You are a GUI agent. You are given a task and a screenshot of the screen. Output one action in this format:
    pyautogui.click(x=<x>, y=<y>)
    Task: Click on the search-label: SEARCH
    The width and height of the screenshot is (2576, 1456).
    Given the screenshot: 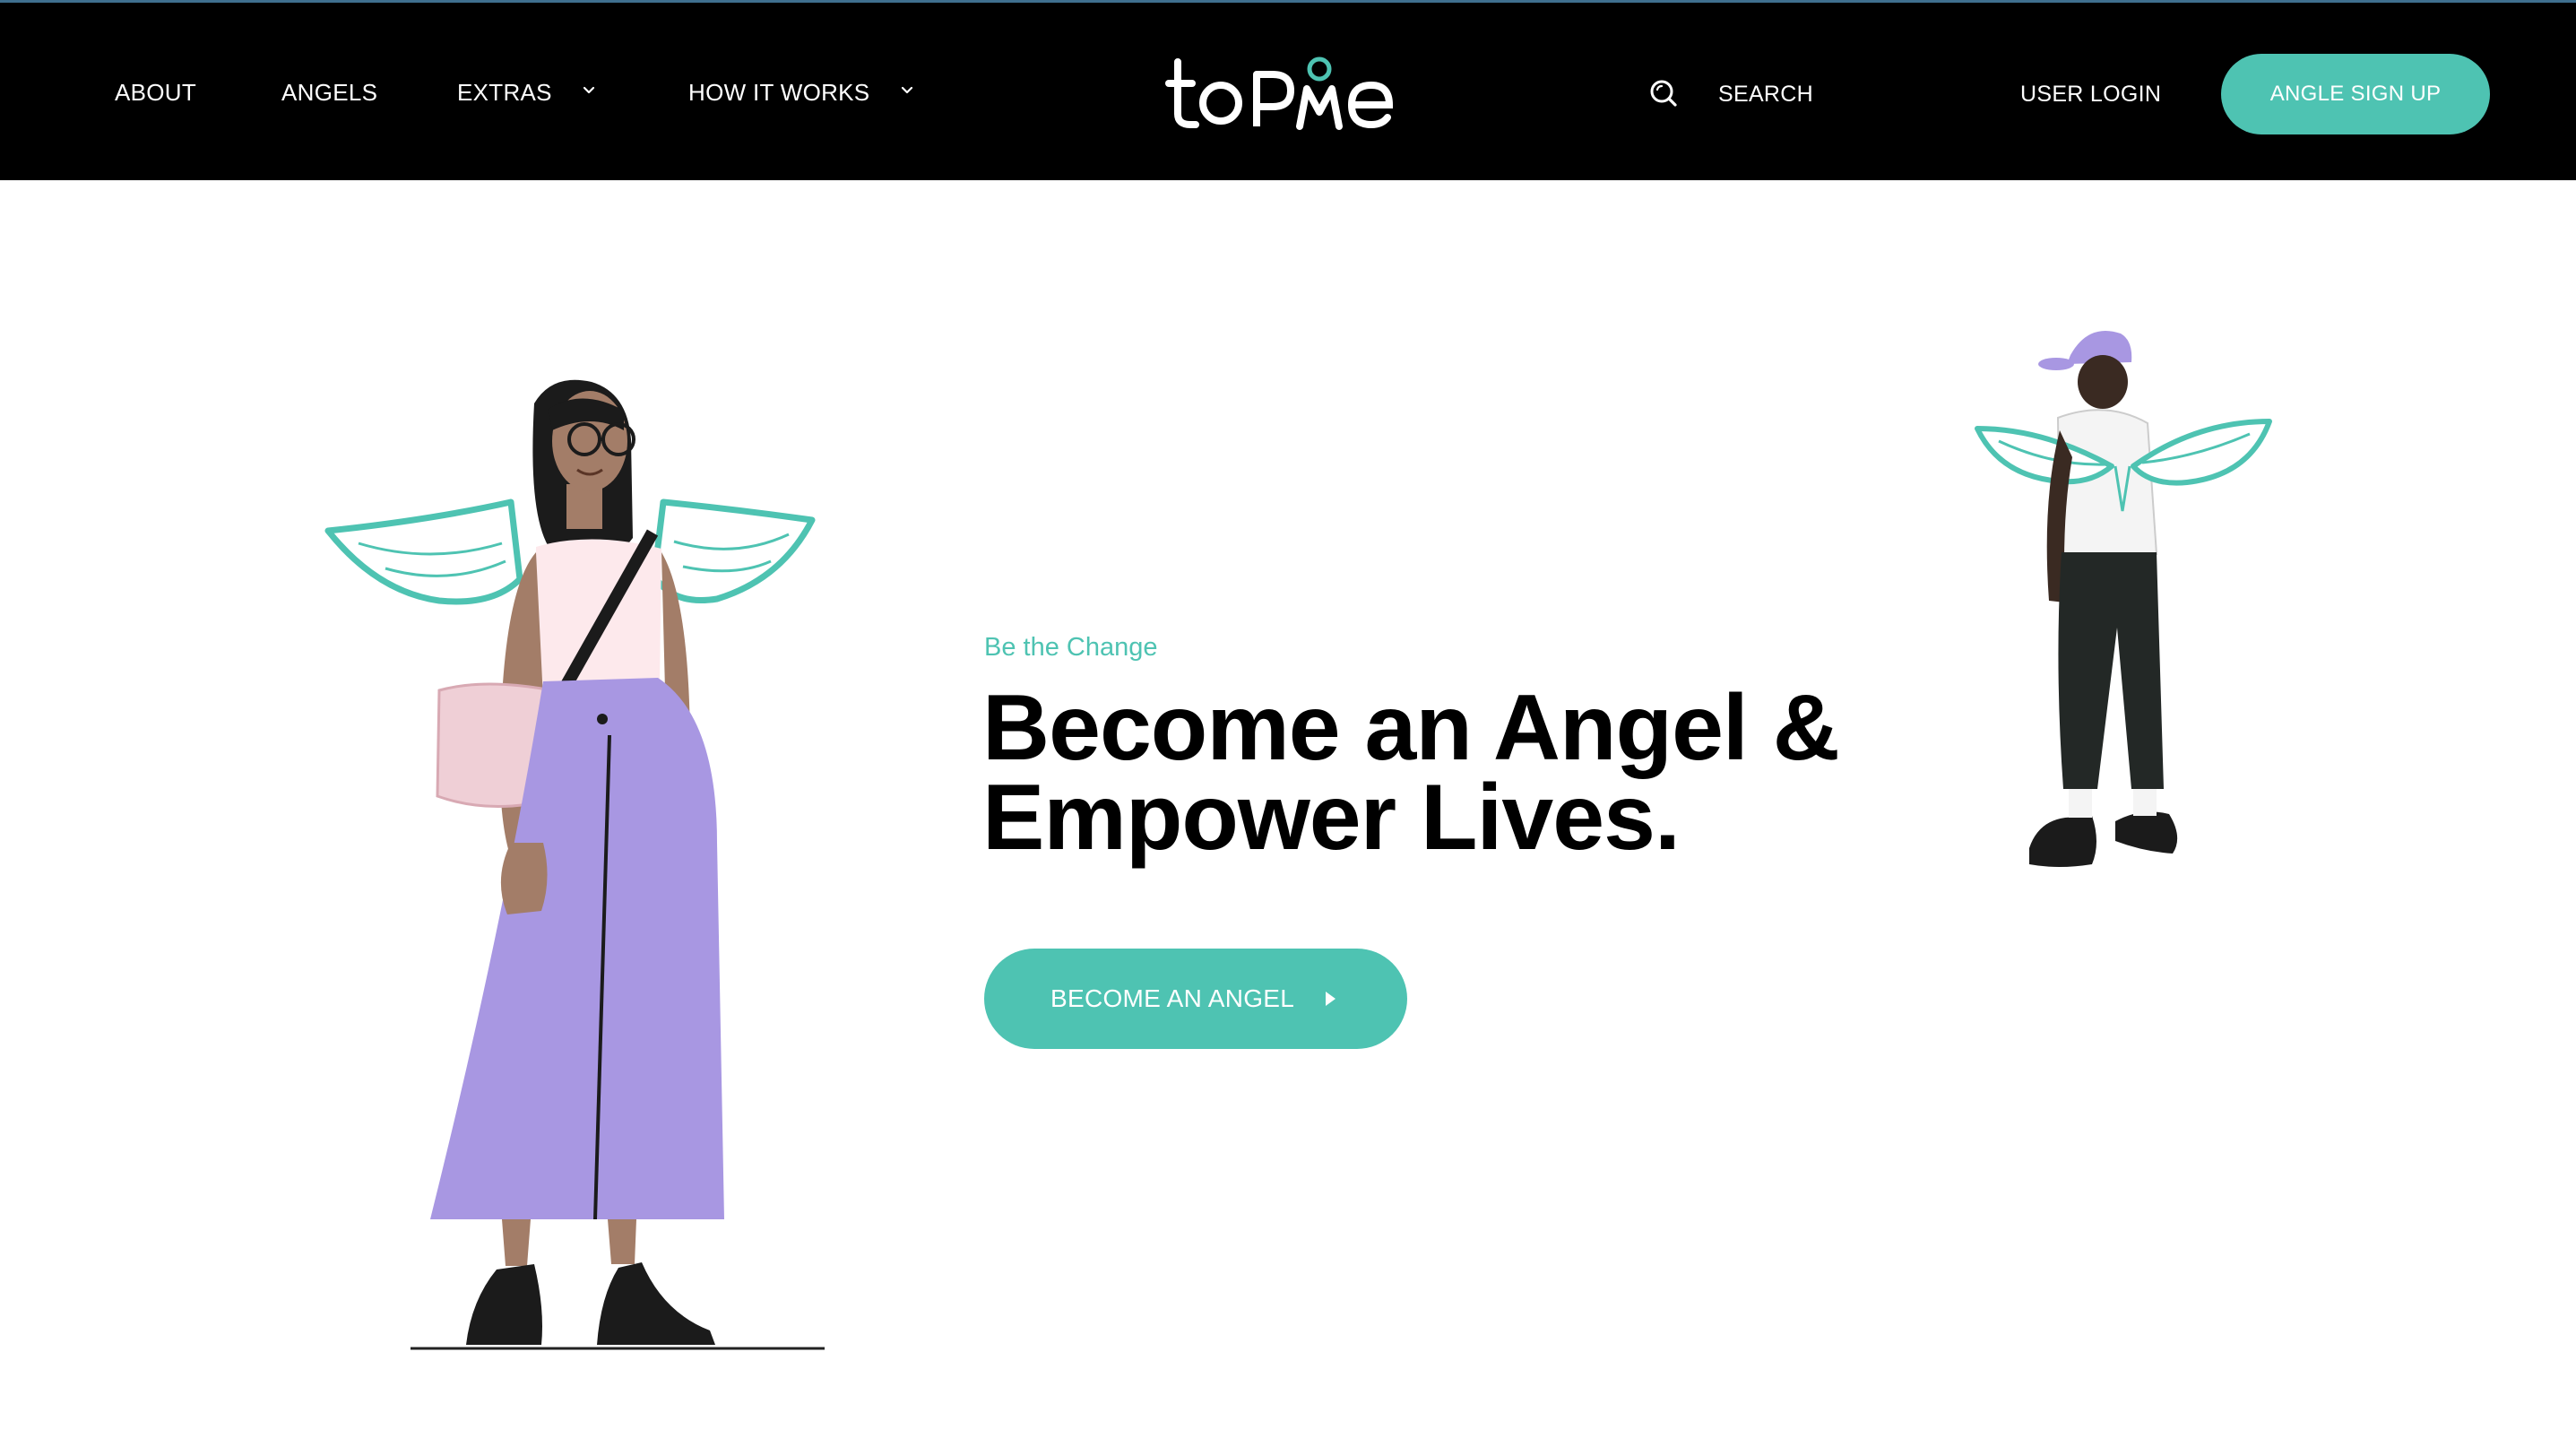 What is the action you would take?
    pyautogui.click(x=1765, y=94)
    